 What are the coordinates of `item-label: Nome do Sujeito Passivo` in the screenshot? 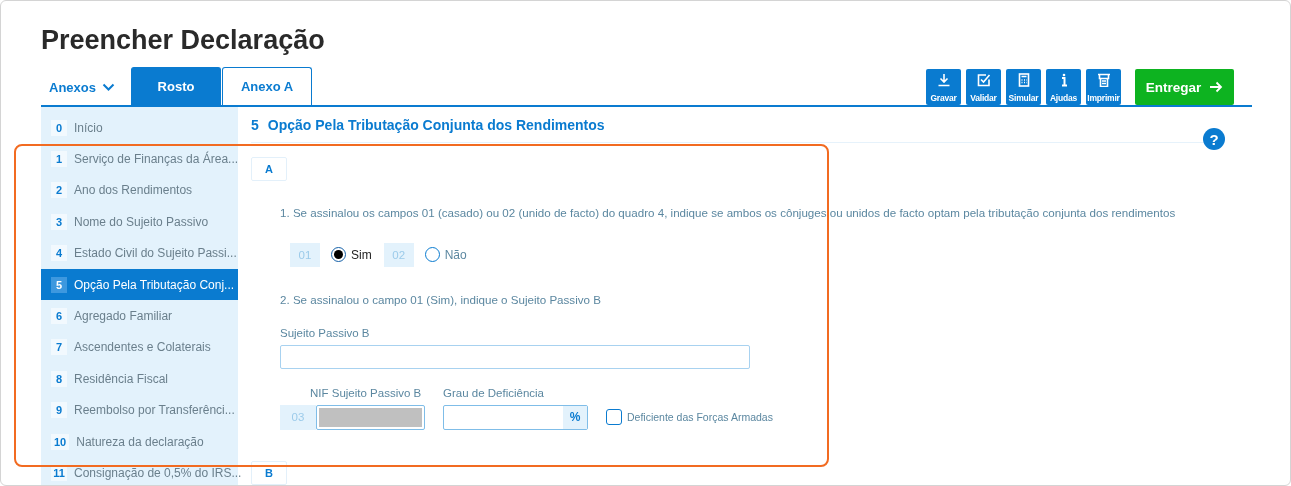 It's located at (141, 221).